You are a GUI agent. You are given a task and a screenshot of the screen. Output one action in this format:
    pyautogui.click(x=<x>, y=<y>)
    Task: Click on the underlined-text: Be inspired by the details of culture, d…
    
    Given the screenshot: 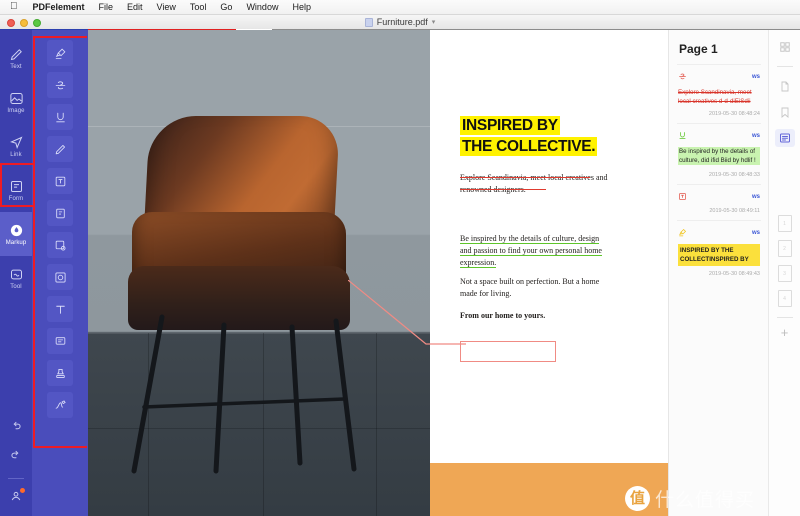 What is the action you would take?
    pyautogui.click(x=531, y=251)
    